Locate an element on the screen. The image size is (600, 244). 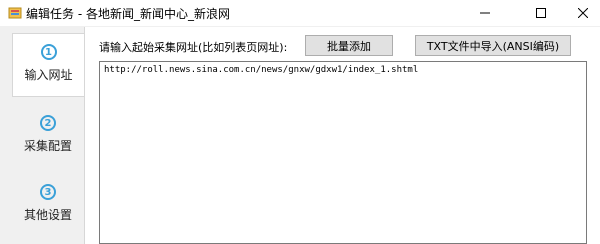
sidebar-item-label: 其他设置 is located at coordinates (47, 215).